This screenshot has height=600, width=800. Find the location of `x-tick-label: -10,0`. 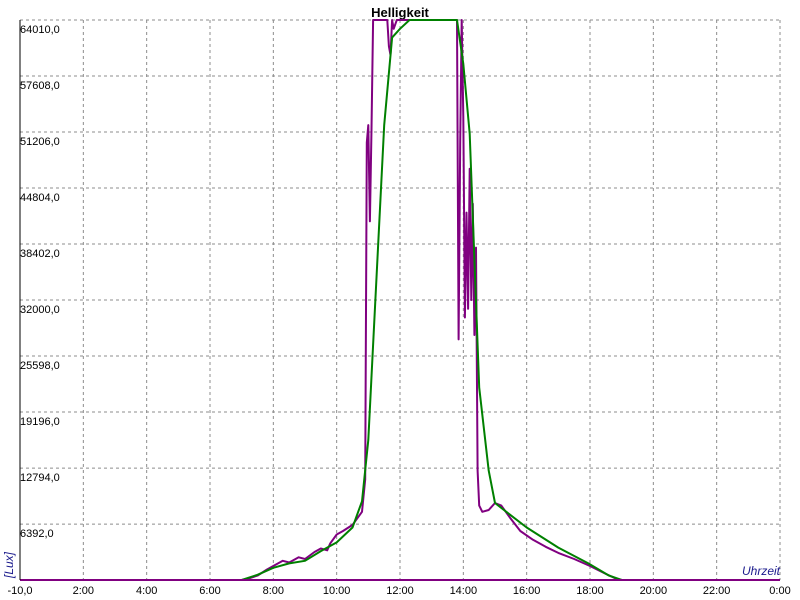

x-tick-label: -10,0 is located at coordinates (19, 591).